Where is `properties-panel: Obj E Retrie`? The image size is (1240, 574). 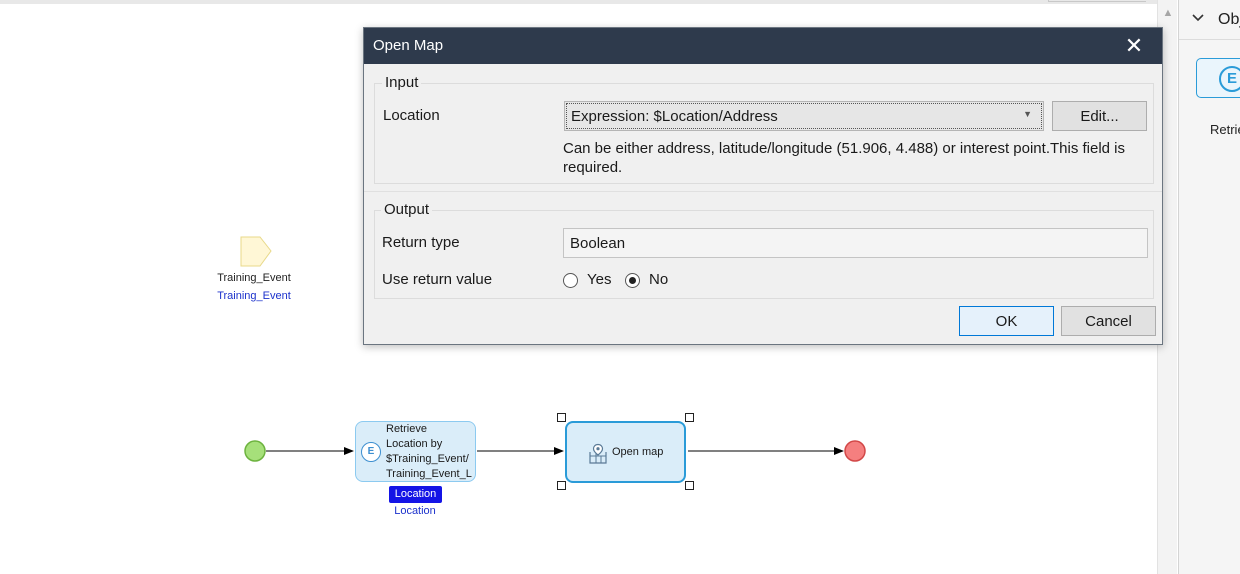 properties-panel: Obj E Retrie is located at coordinates (1209, 287).